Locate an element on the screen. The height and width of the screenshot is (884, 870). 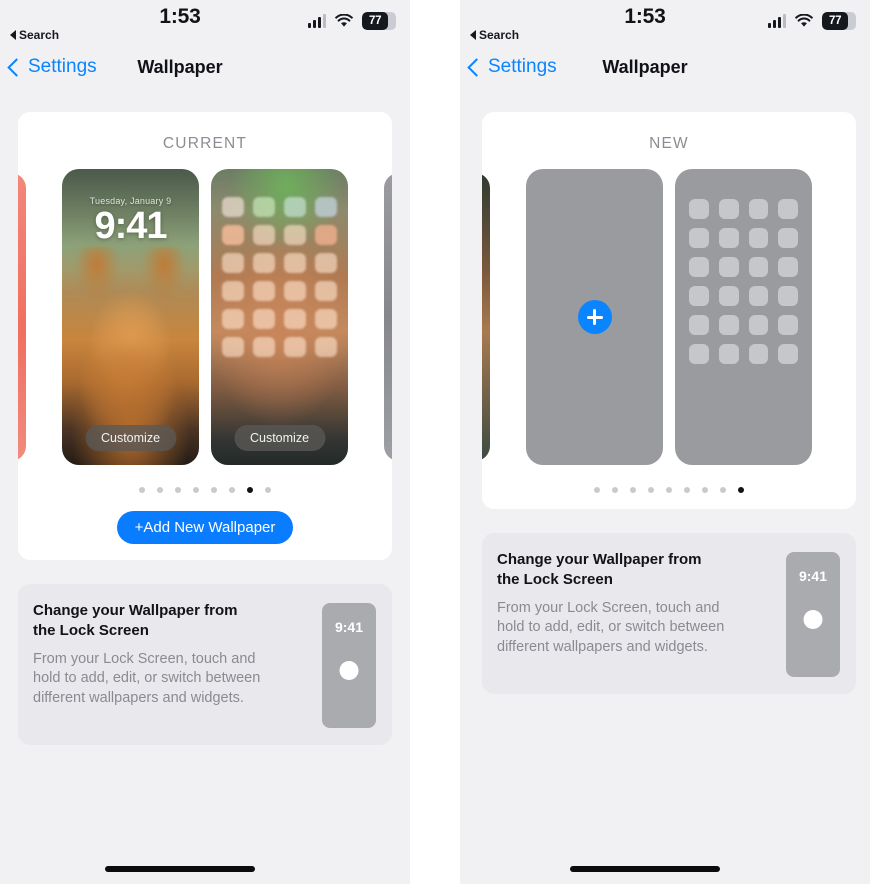
next-wallpaper-peek is located at coordinates (388, 317).